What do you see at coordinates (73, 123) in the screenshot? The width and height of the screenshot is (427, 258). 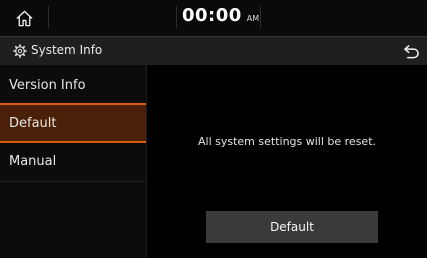 I see `sidebar-item-default: Default` at bounding box center [73, 123].